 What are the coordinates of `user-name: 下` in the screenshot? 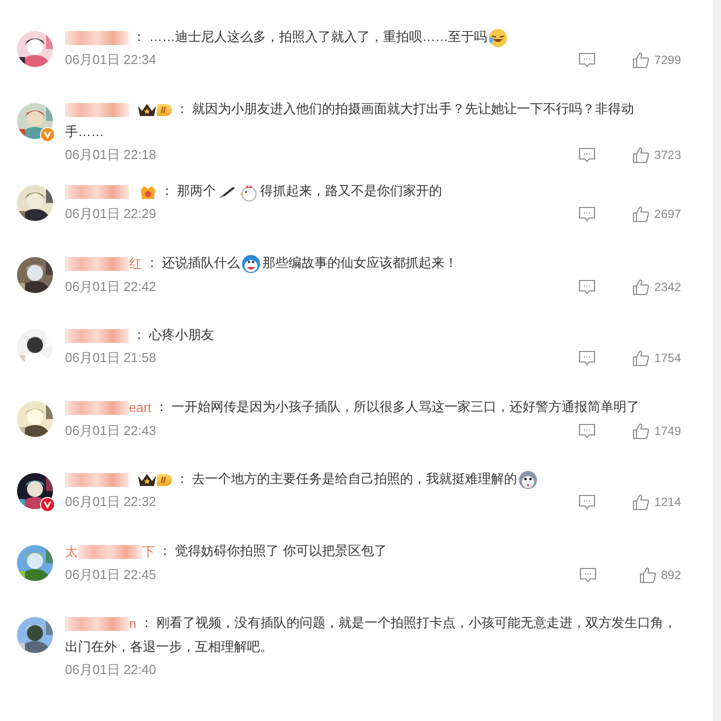 It's located at (148, 552).